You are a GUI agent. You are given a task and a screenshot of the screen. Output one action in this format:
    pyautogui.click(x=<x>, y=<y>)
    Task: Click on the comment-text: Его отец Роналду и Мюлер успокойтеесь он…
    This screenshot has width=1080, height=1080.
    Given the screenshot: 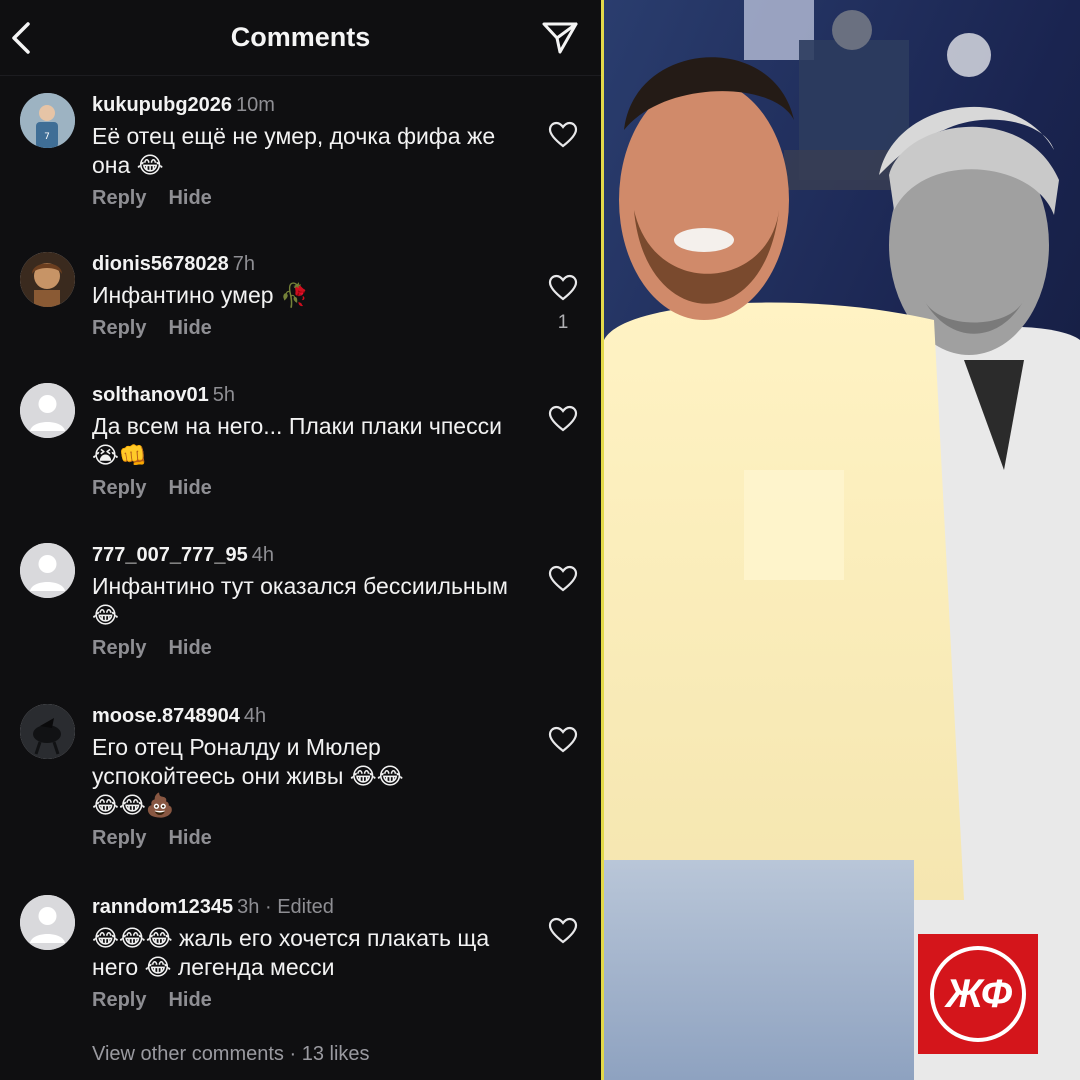 What is the action you would take?
    pyautogui.click(x=312, y=776)
    